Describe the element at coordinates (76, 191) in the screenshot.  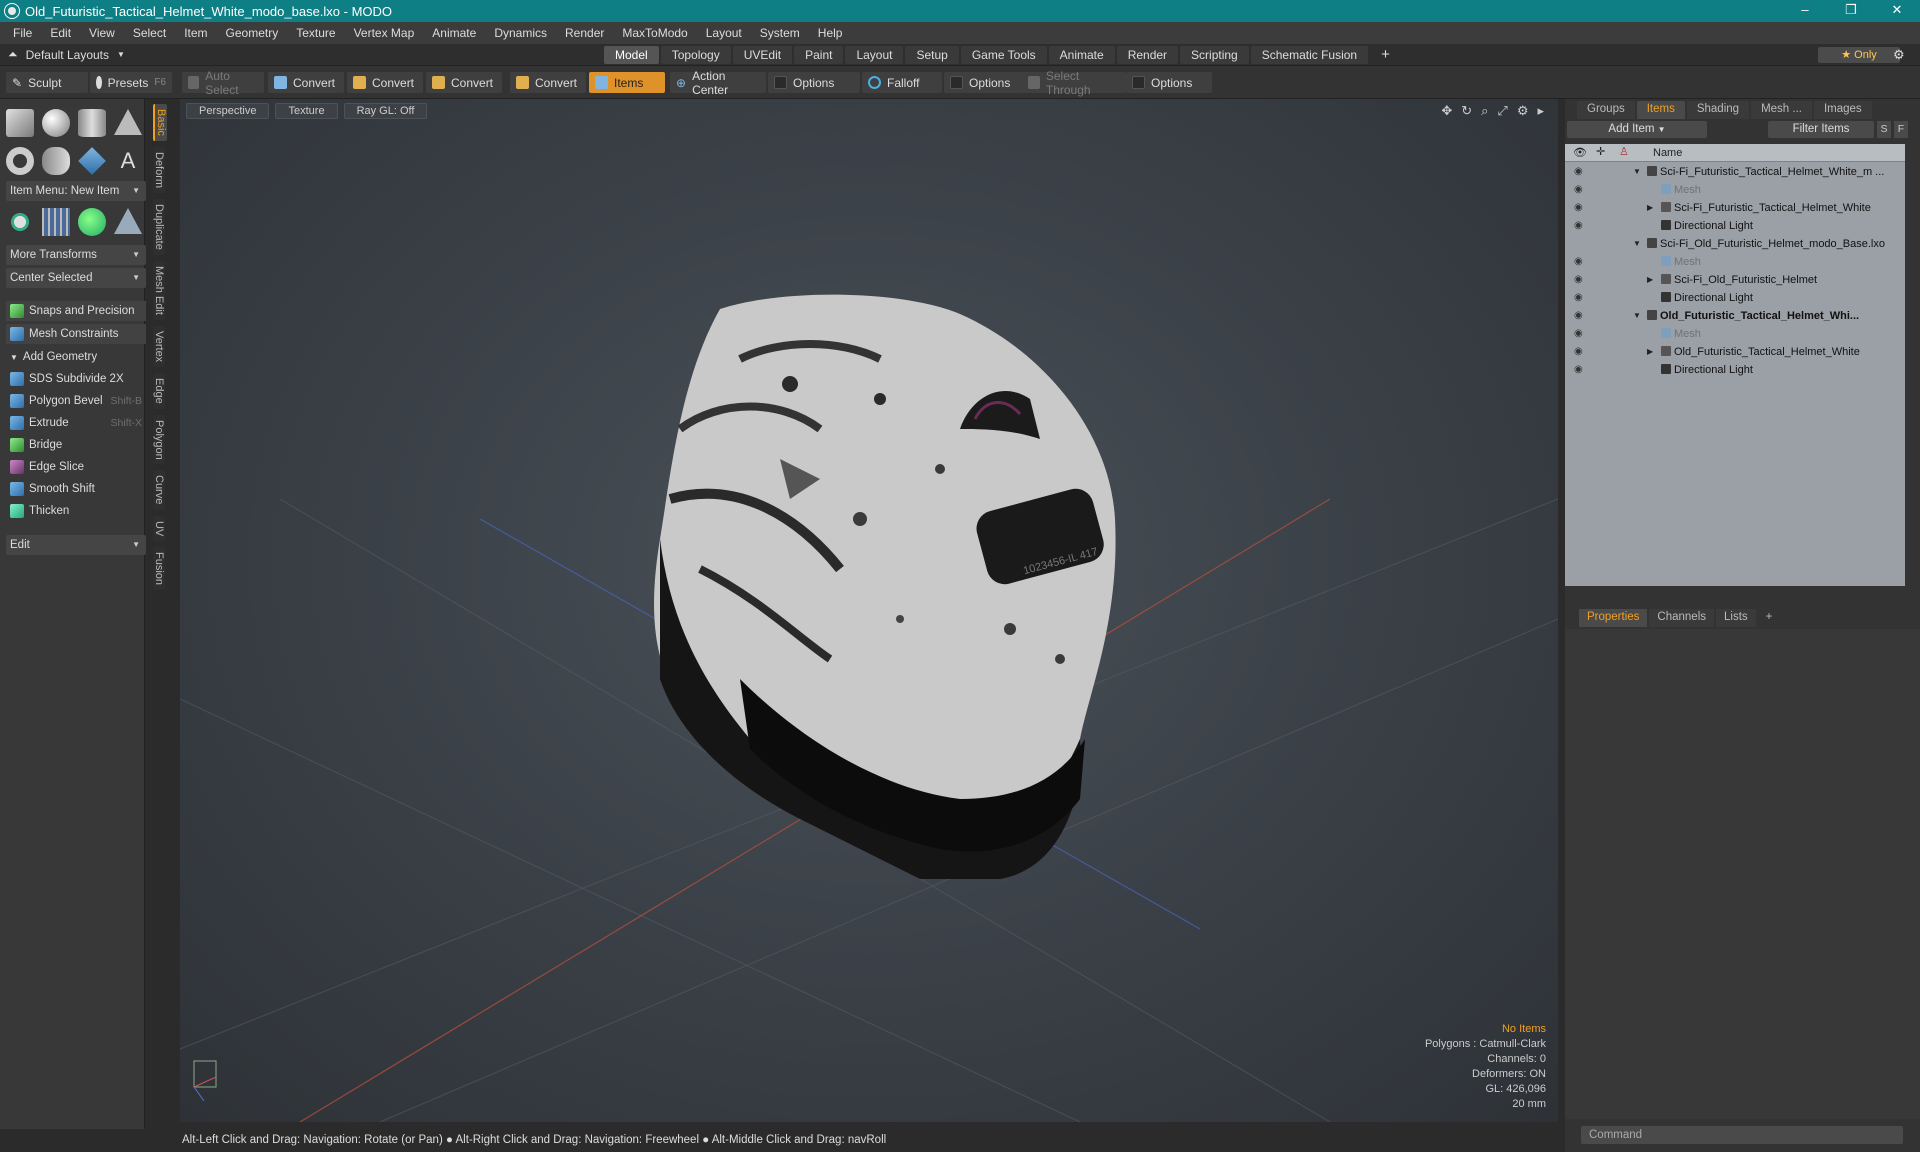
I see `item-menu-dropdown: Item Menu: New Item ▼` at that location.